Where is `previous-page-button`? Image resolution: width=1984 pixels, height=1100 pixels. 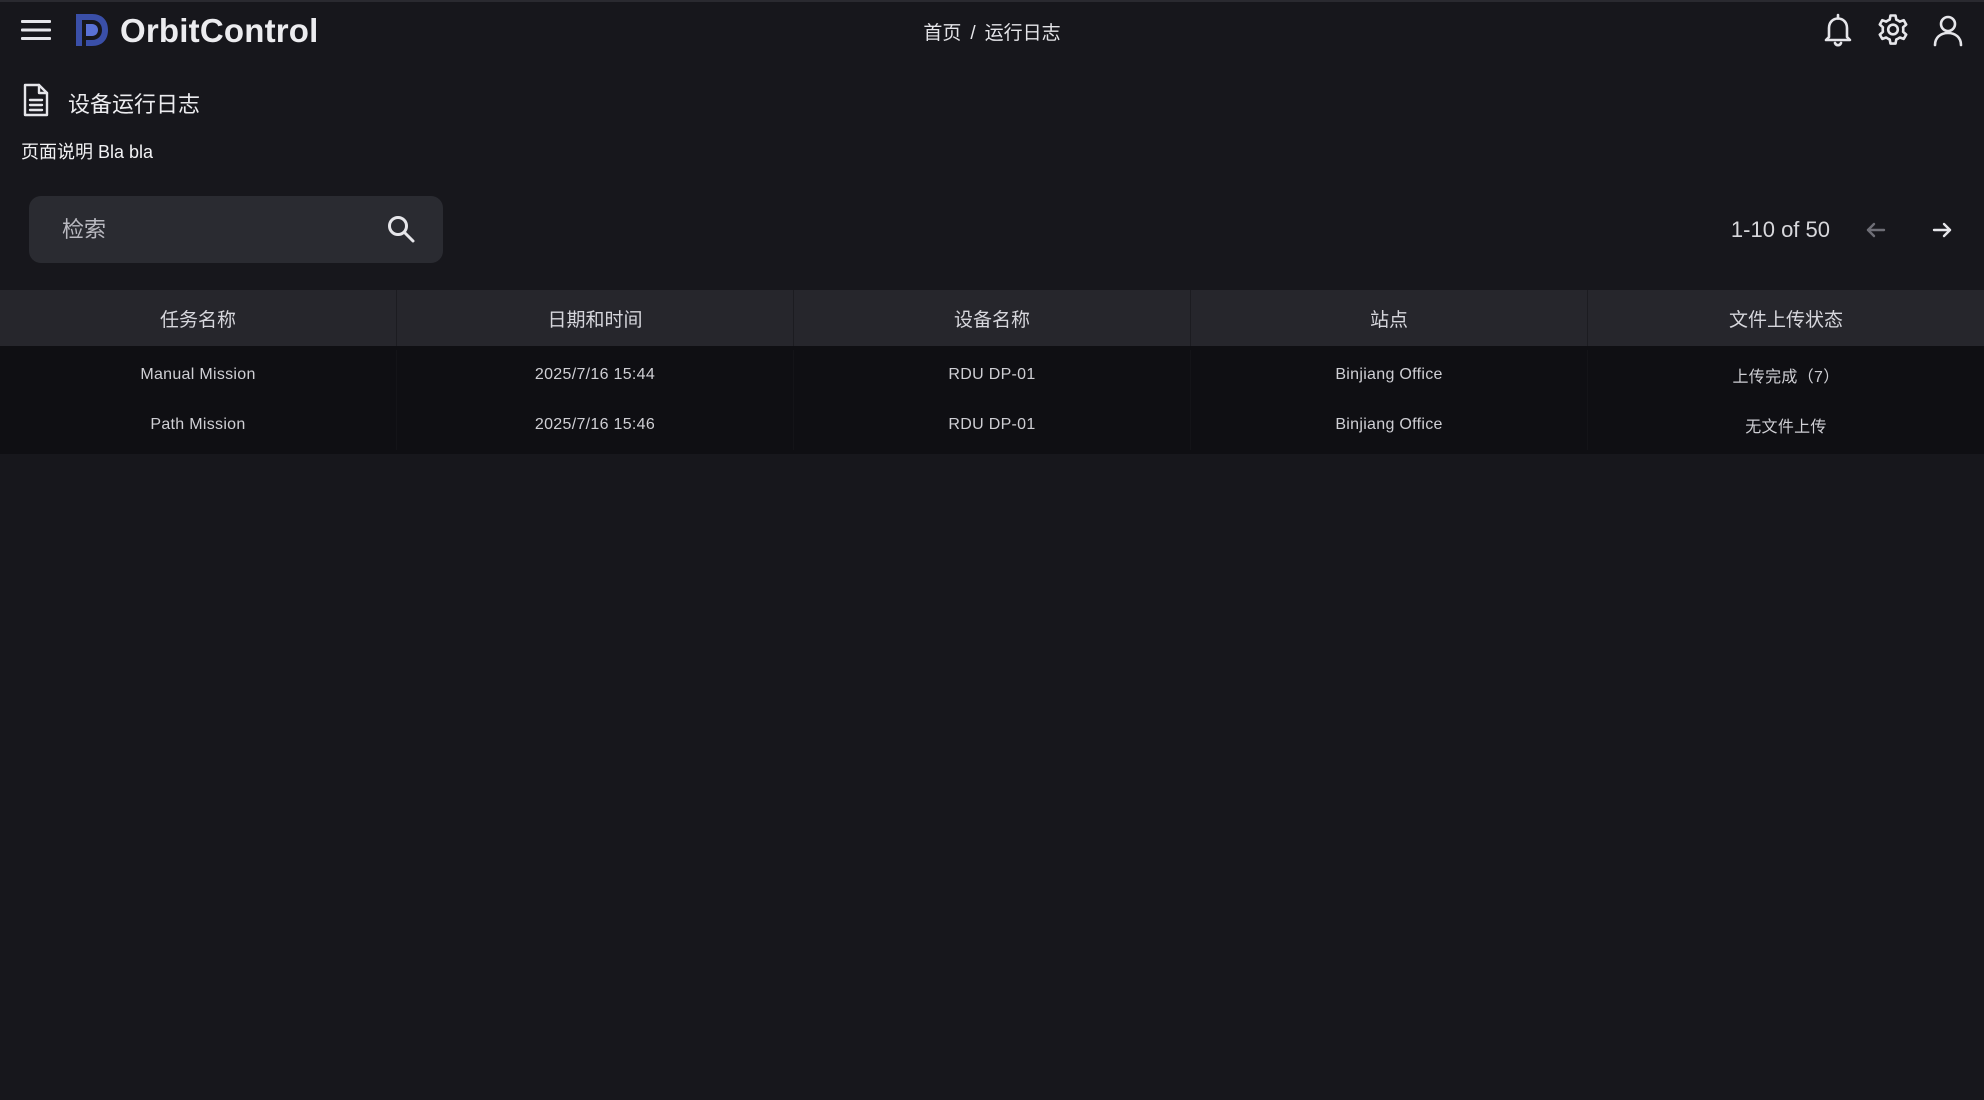 previous-page-button is located at coordinates (1876, 230).